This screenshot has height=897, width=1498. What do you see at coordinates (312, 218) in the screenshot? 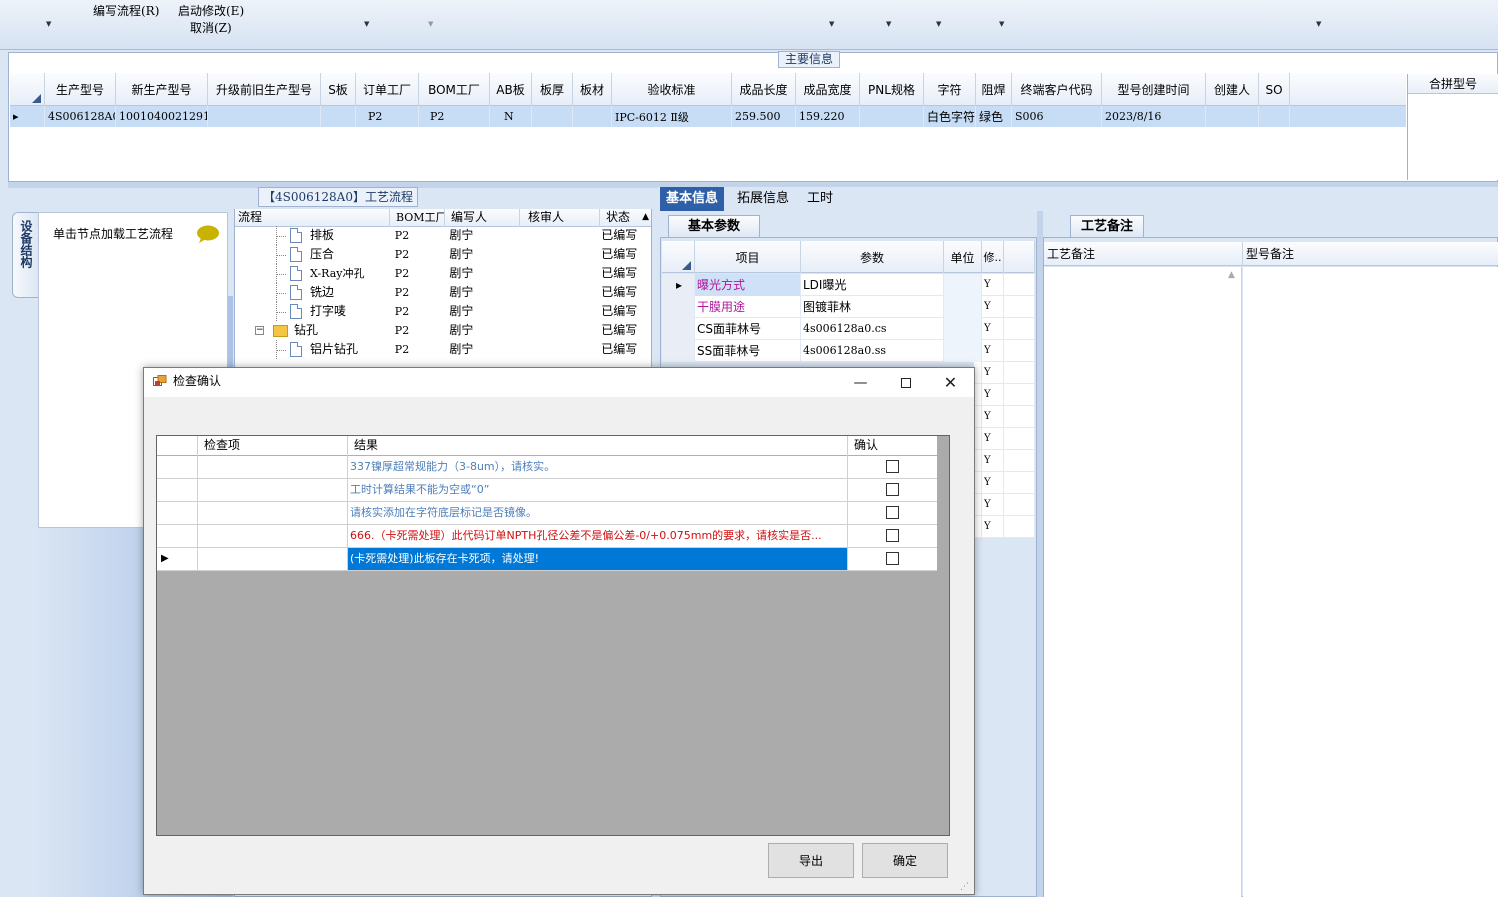
I see `column-header: 流程` at bounding box center [312, 218].